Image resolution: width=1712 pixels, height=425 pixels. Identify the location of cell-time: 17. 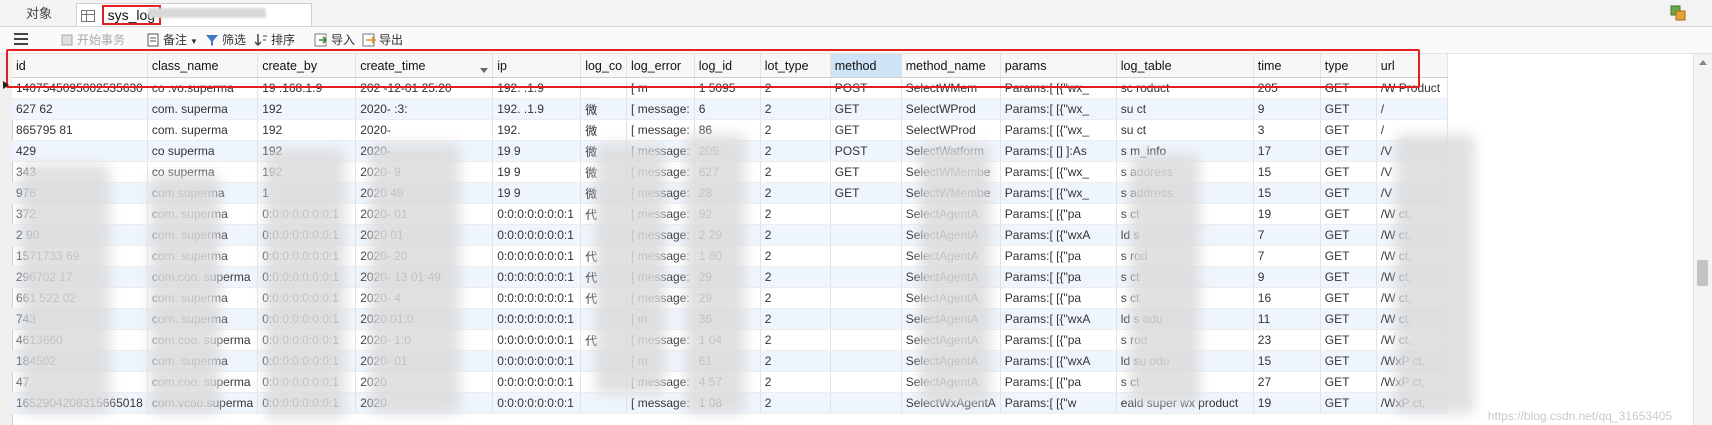
(1287, 151).